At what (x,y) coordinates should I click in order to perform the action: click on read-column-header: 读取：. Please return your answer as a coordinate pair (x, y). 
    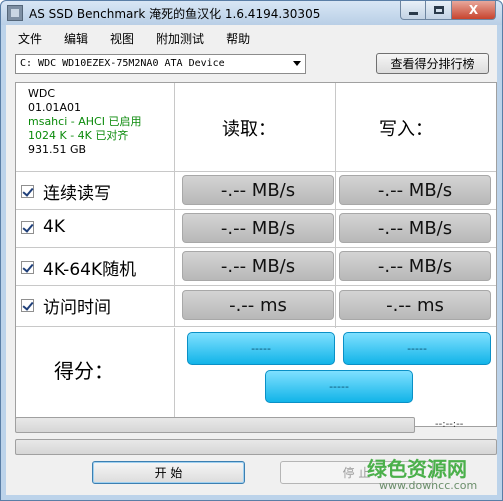
    Looking at the image, I should click on (249, 129).